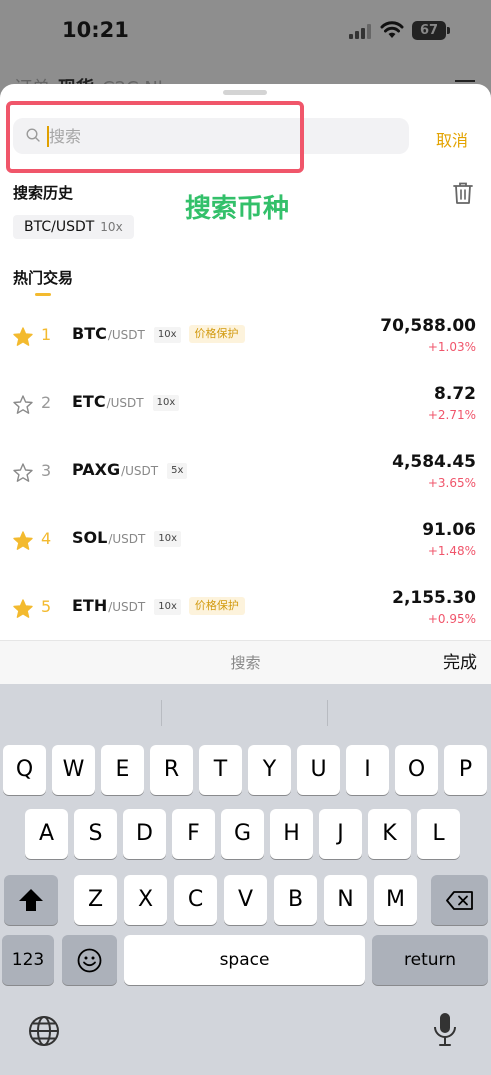 Image resolution: width=491 pixels, height=1075 pixels. What do you see at coordinates (367, 770) in the screenshot?
I see `key-i: I` at bounding box center [367, 770].